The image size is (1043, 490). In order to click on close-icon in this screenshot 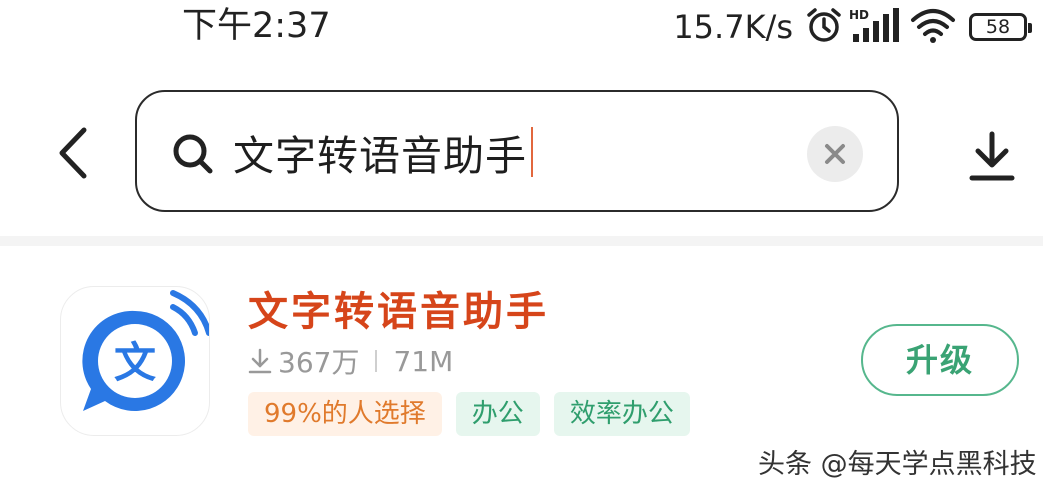, I will do `click(835, 154)`.